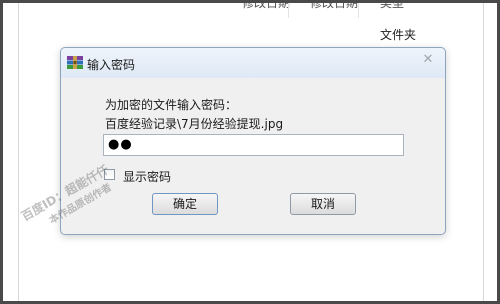 This screenshot has width=500, height=304. Describe the element at coordinates (253, 145) in the screenshot. I see `password-input: ●●` at that location.